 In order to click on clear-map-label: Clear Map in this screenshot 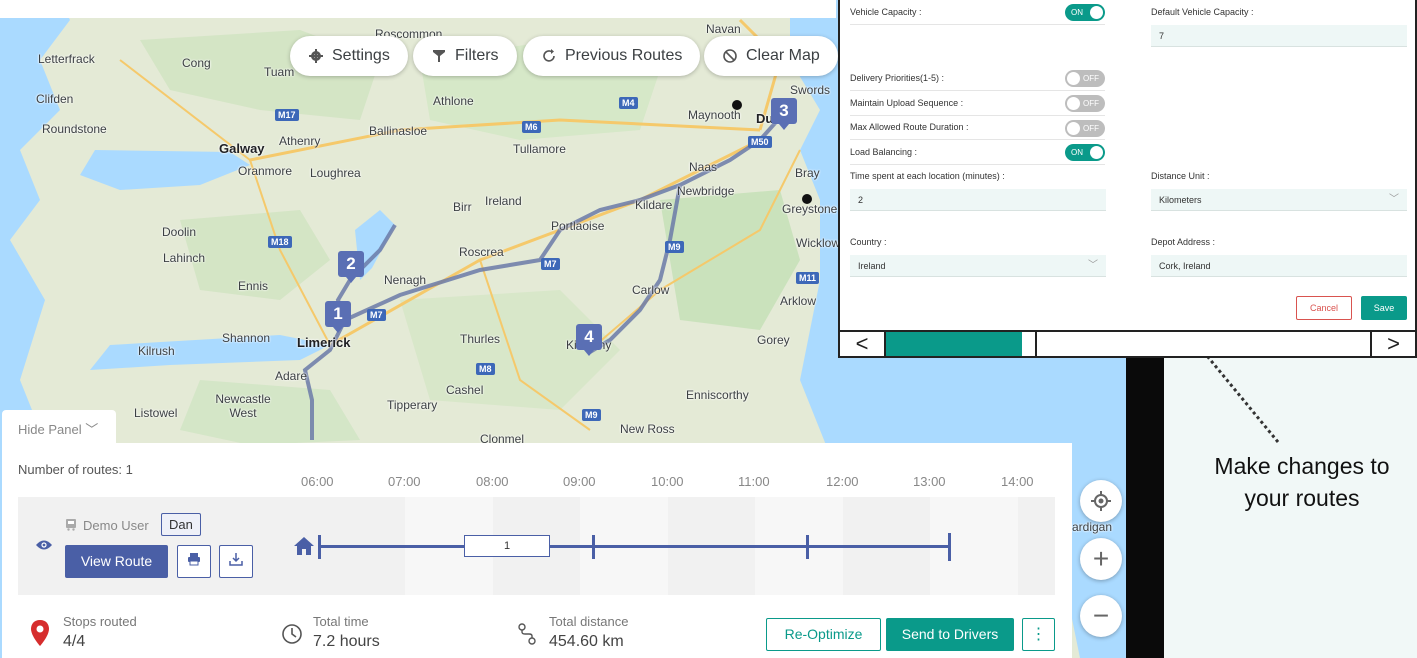, I will do `click(783, 55)`.